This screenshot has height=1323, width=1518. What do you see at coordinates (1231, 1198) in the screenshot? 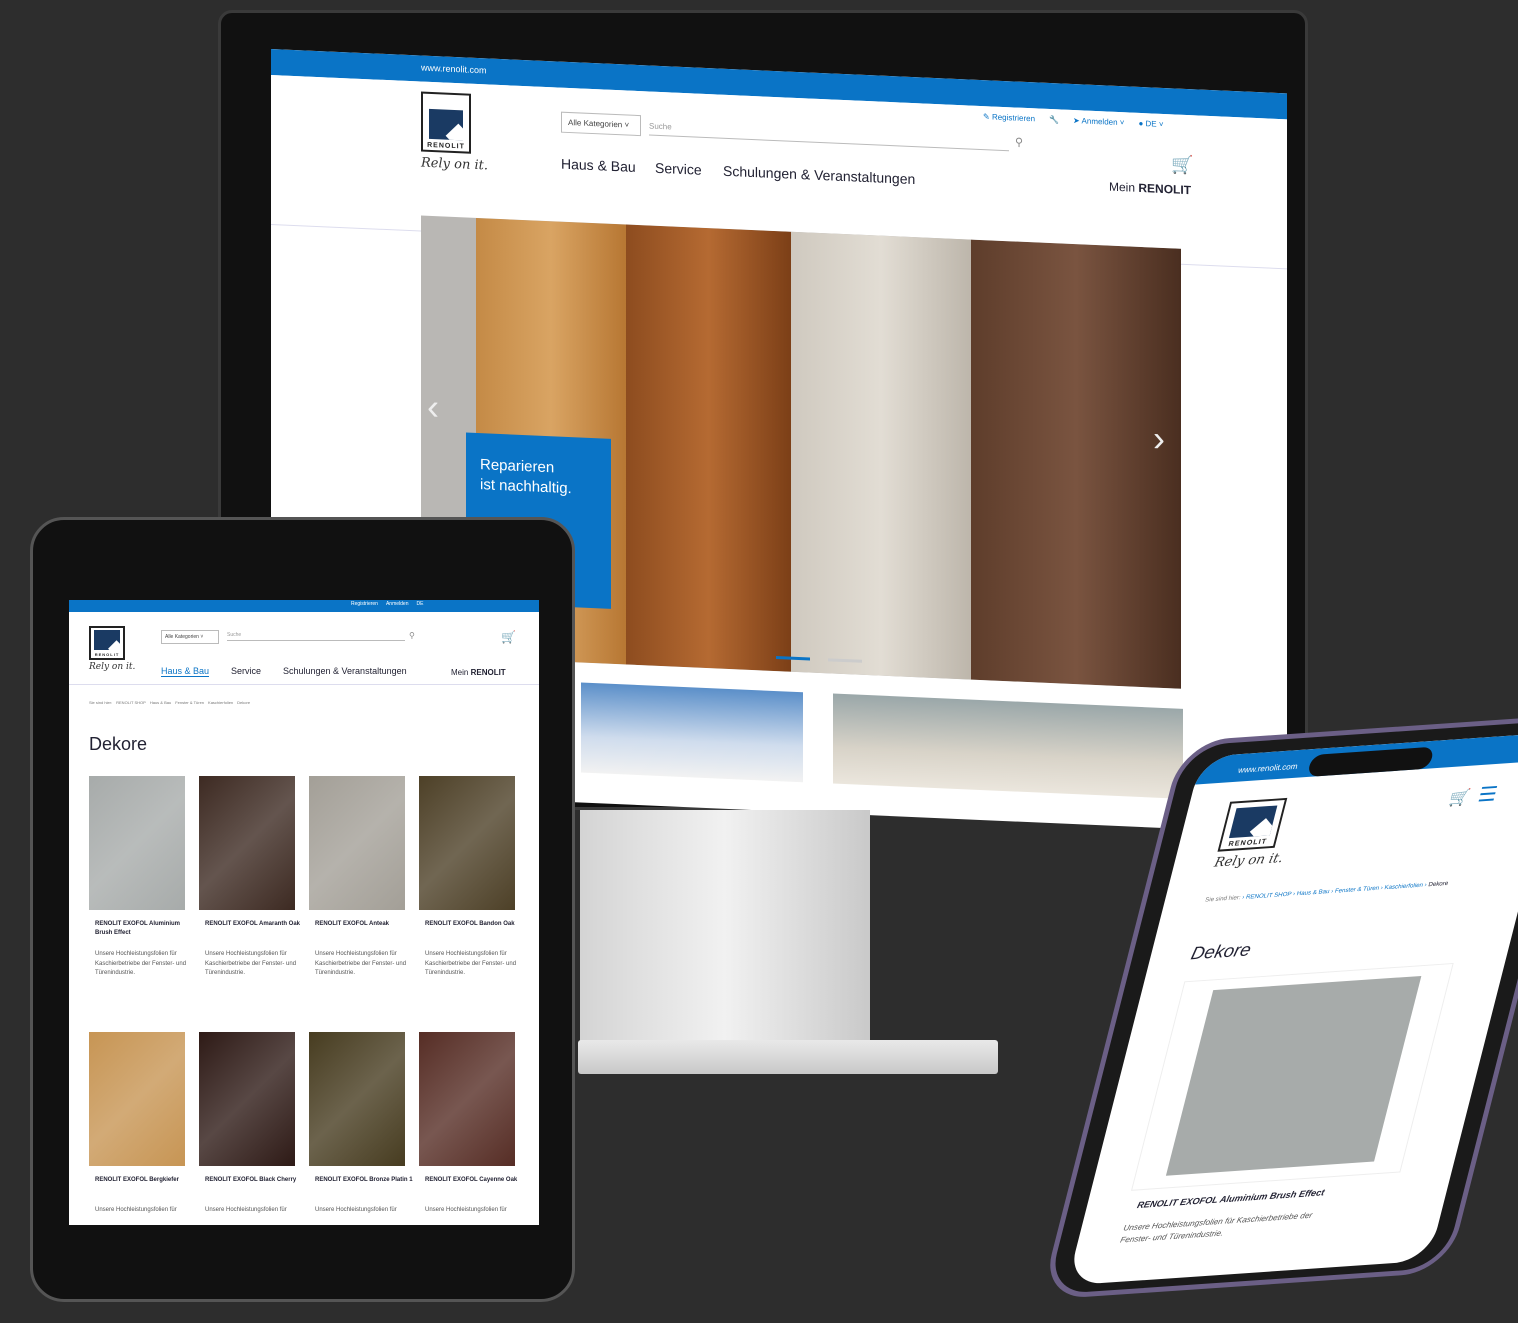
I see `phone-product-name: RENOLIT EXOFOL Aluminium Brush Effect` at bounding box center [1231, 1198].